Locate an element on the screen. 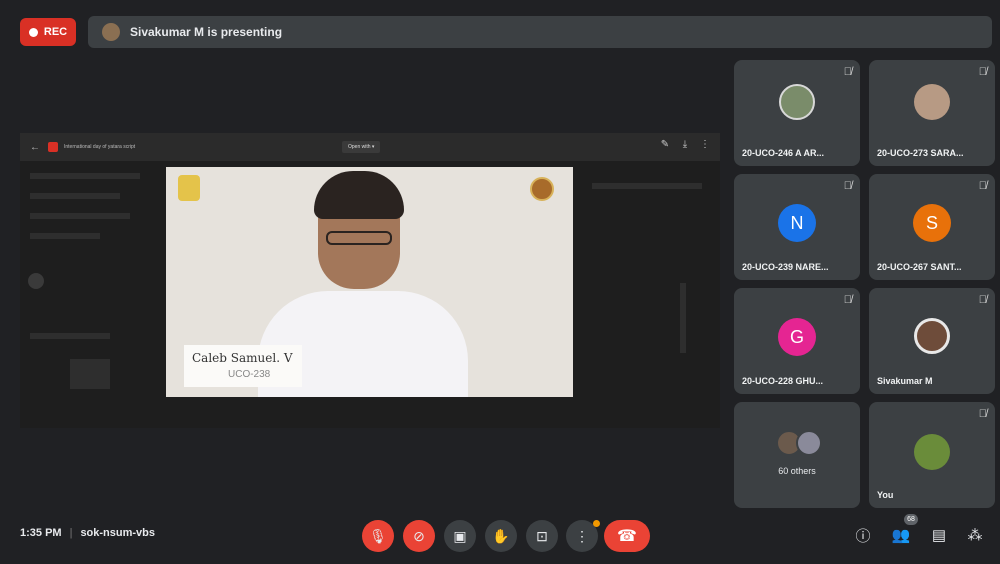  blurred-panel-block is located at coordinates (90, 374).